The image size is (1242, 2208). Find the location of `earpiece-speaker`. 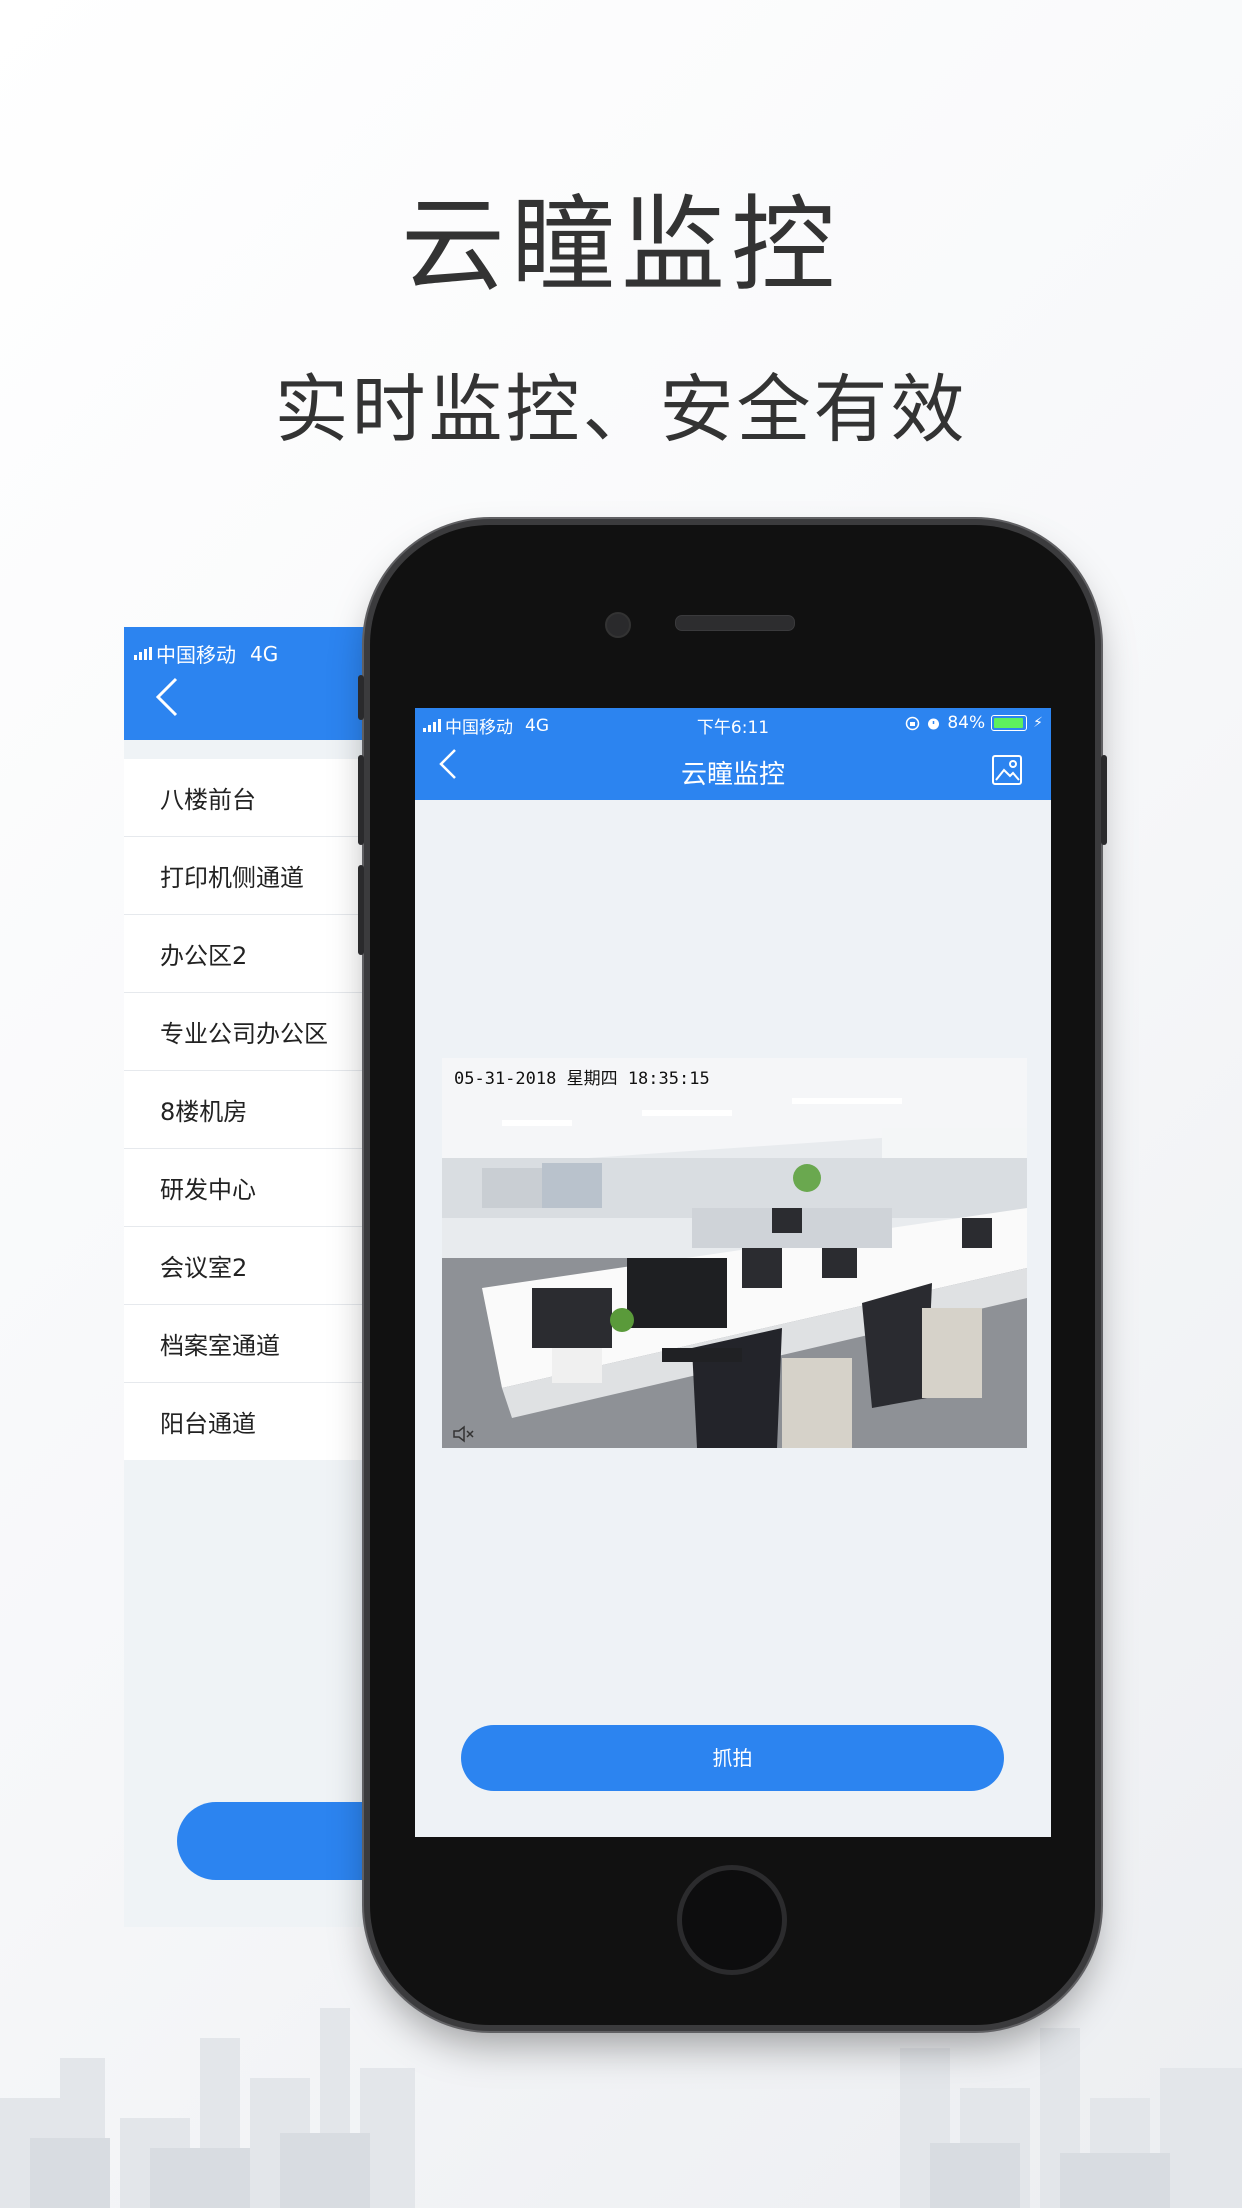

earpiece-speaker is located at coordinates (735, 623).